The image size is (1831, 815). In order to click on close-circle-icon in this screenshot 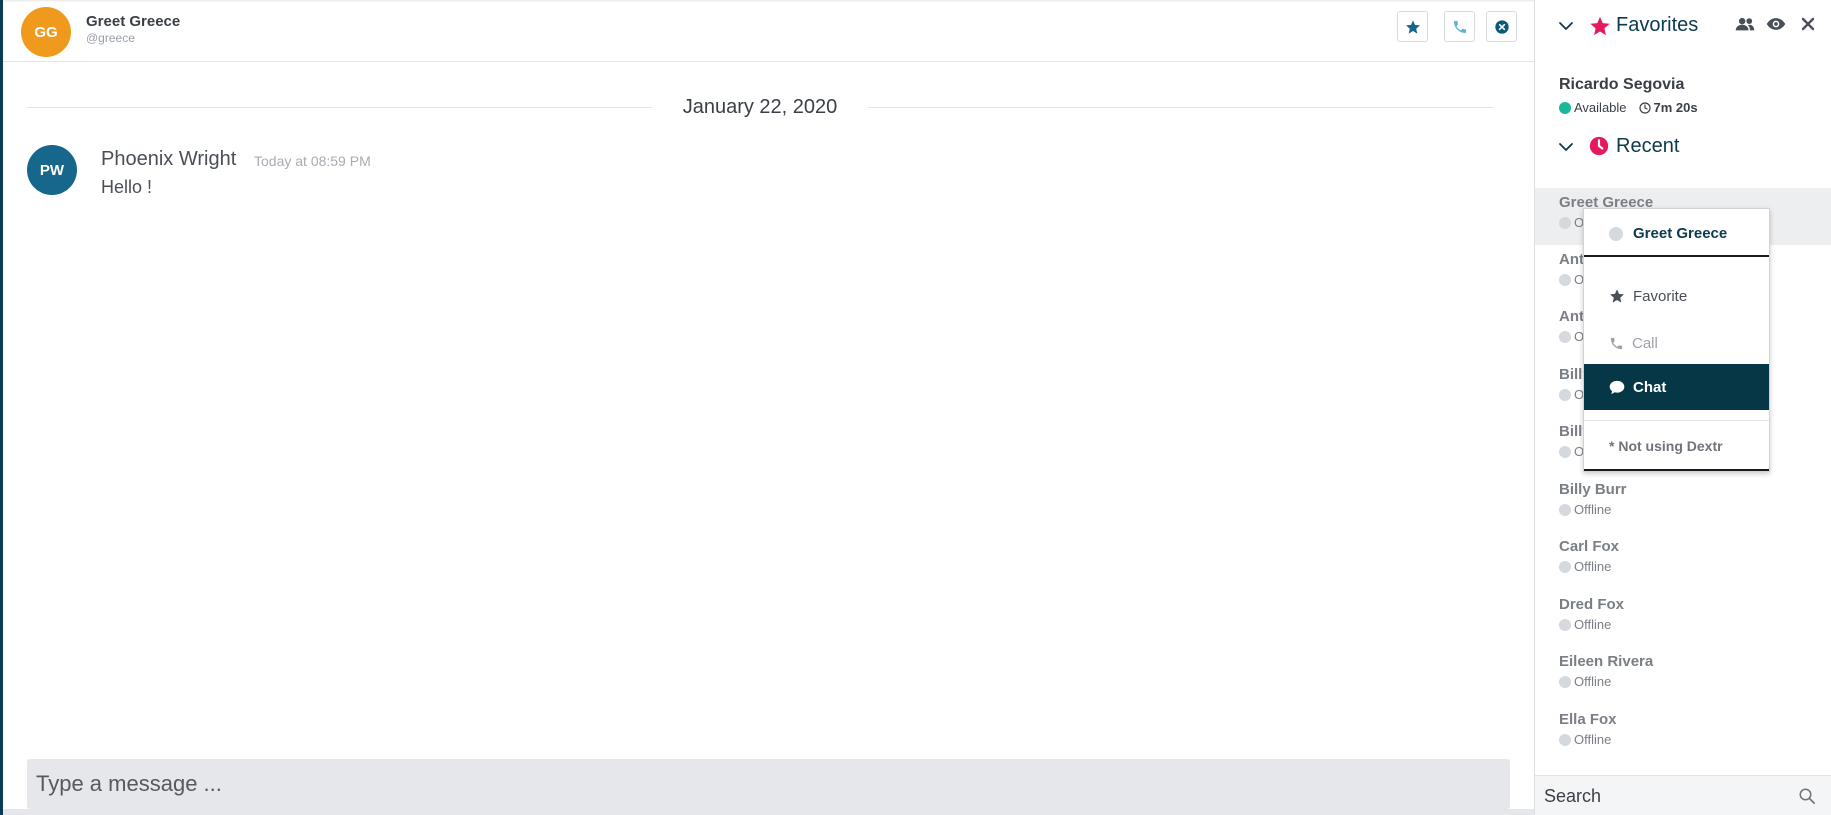, I will do `click(1501, 26)`.